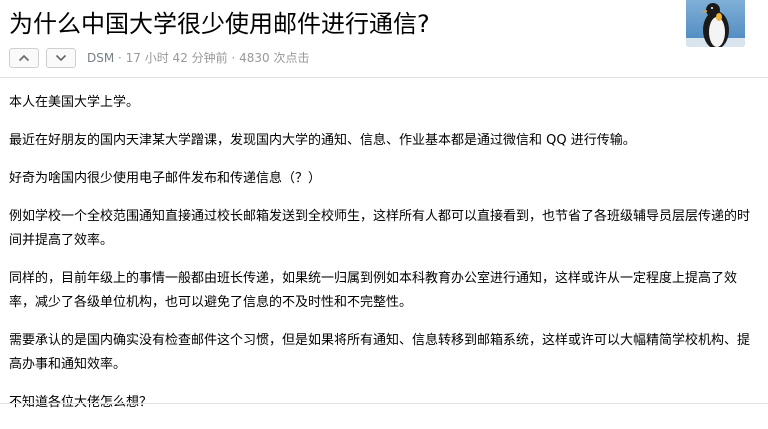 Image resolution: width=768 pixels, height=429 pixels. I want to click on chevron-up-icon, so click(24, 58).